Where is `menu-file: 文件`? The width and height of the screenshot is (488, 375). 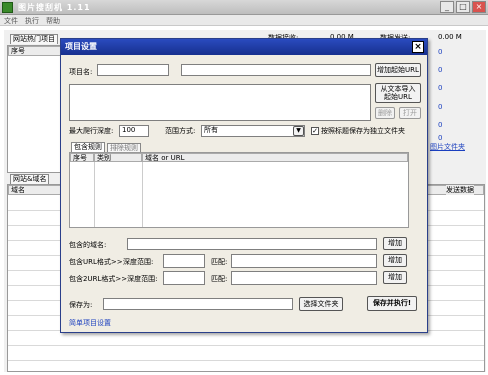 menu-file: 文件 is located at coordinates (11, 21).